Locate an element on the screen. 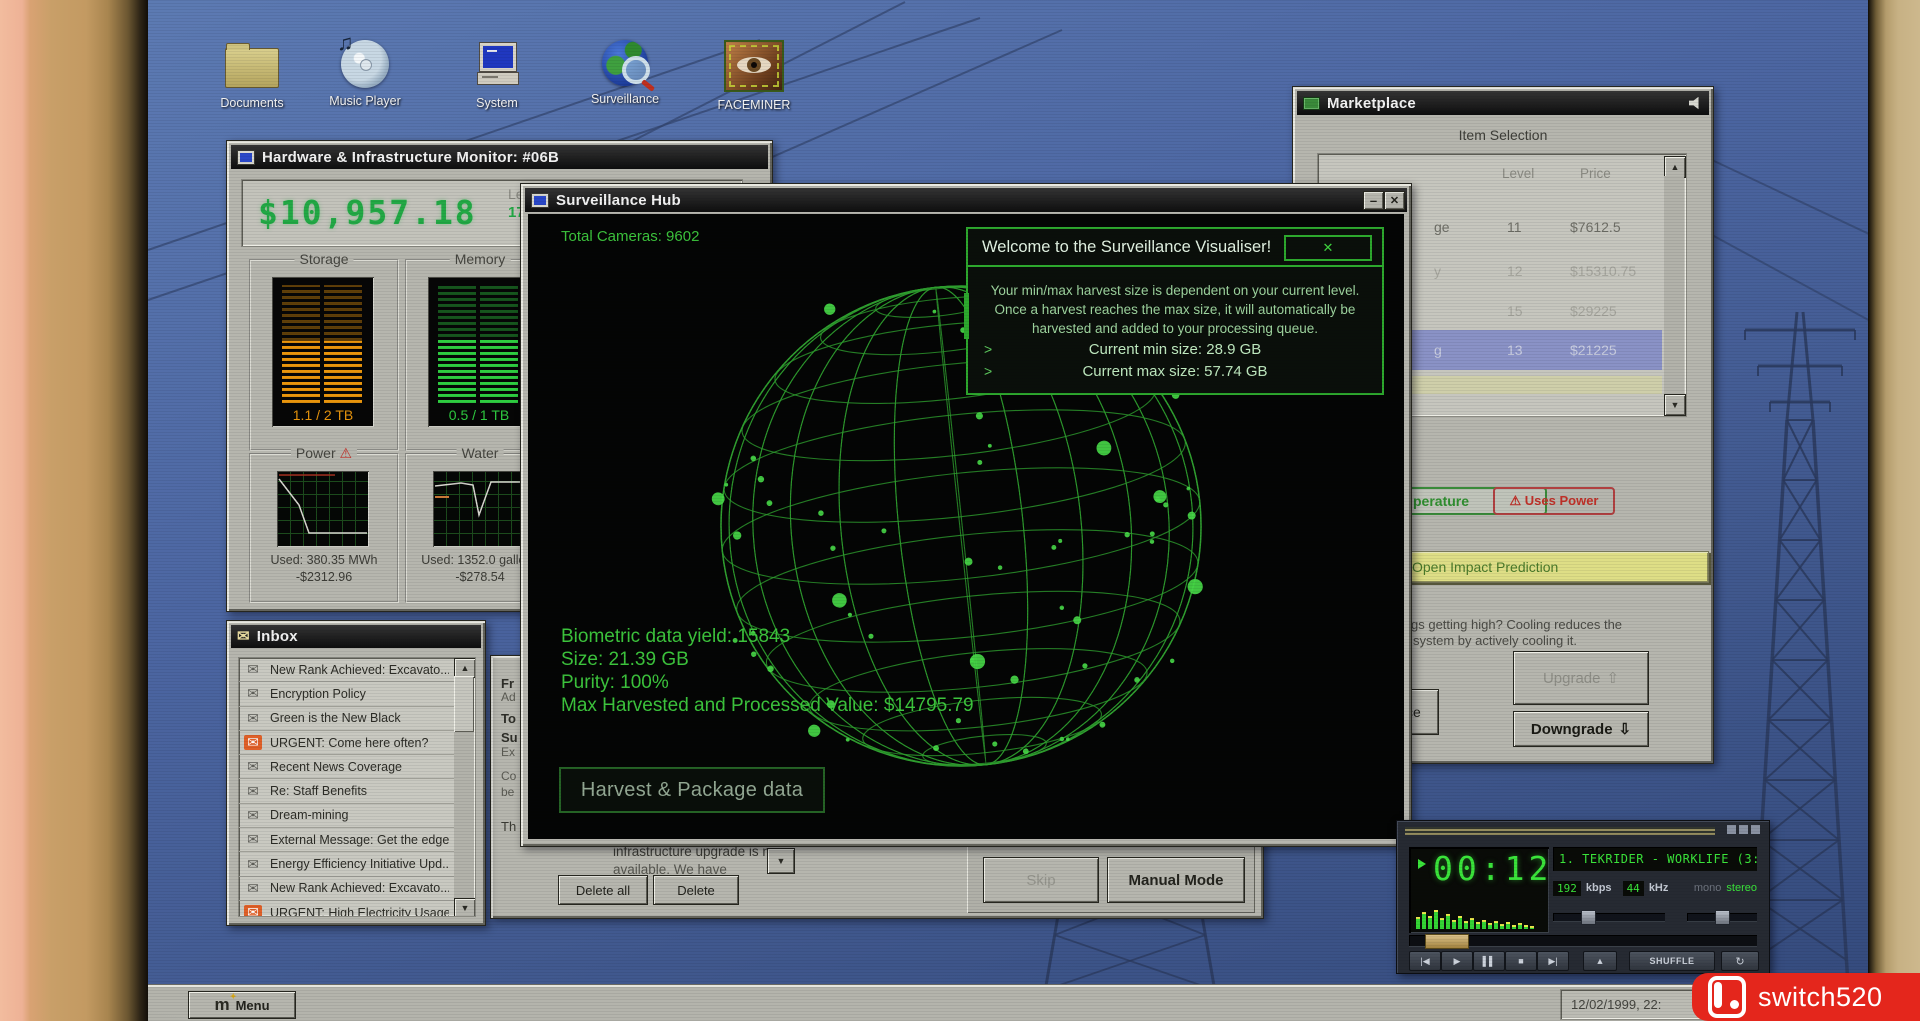 The height and width of the screenshot is (1021, 1920). desktop-icon-surveillance: Surveillance is located at coordinates (625, 73).